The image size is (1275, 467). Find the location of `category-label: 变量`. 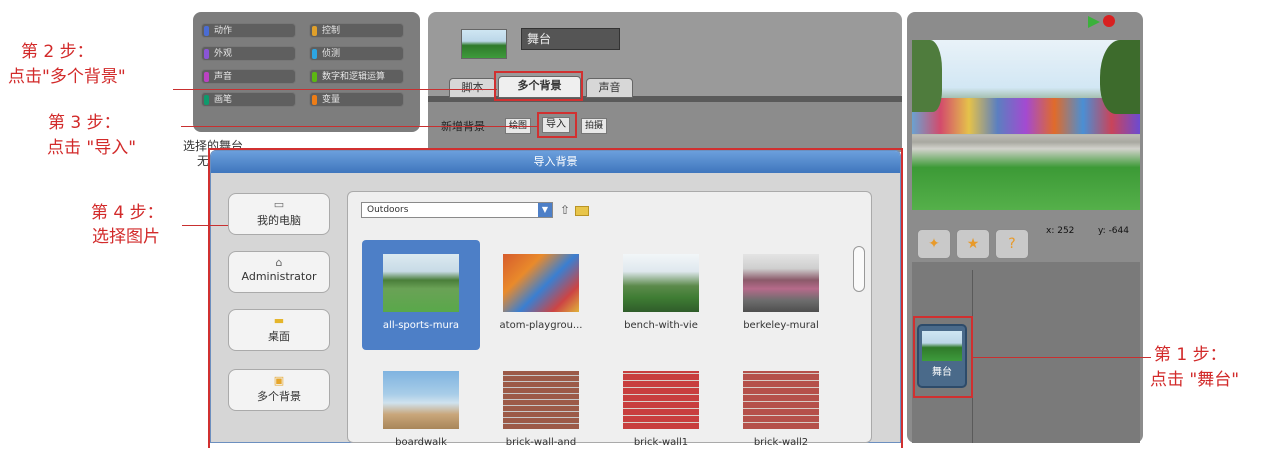

category-label: 变量 is located at coordinates (331, 100).